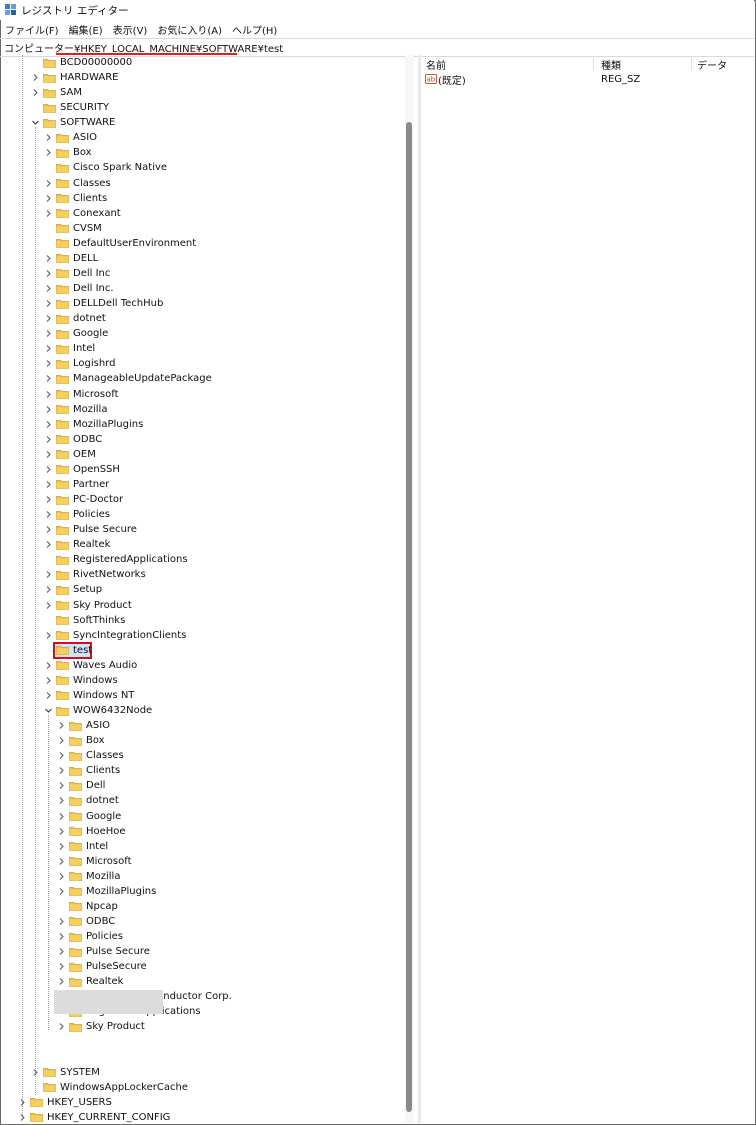 The width and height of the screenshot is (756, 1125). Describe the element at coordinates (70, 137) in the screenshot. I see `tree-node: ASIO` at that location.